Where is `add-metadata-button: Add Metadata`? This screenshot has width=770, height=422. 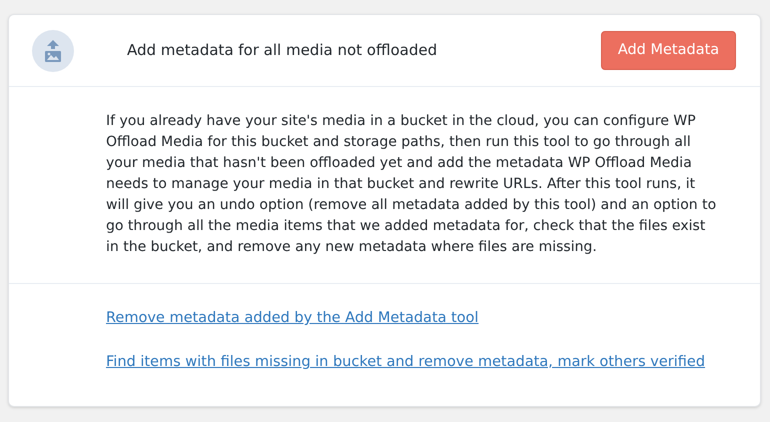
add-metadata-button: Add Metadata is located at coordinates (668, 50).